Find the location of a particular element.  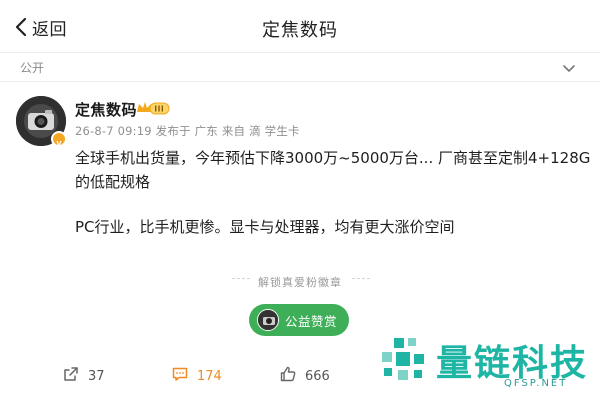

verified-badge-icon: v is located at coordinates (59, 139).